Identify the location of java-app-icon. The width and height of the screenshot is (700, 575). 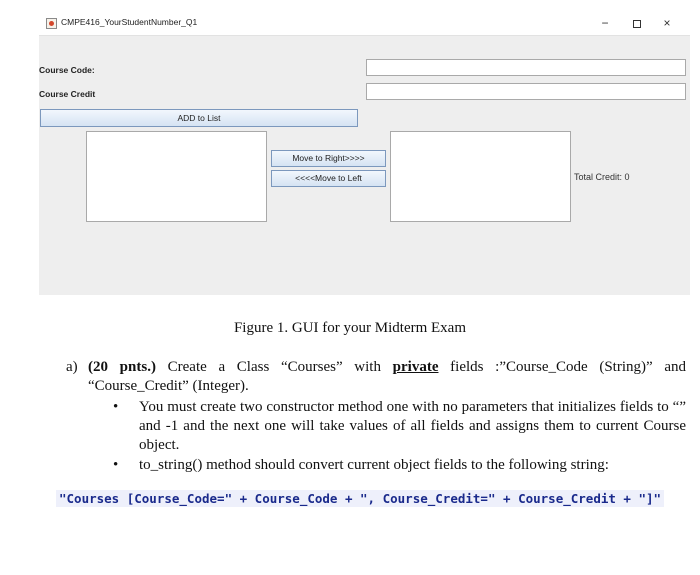
(51, 23).